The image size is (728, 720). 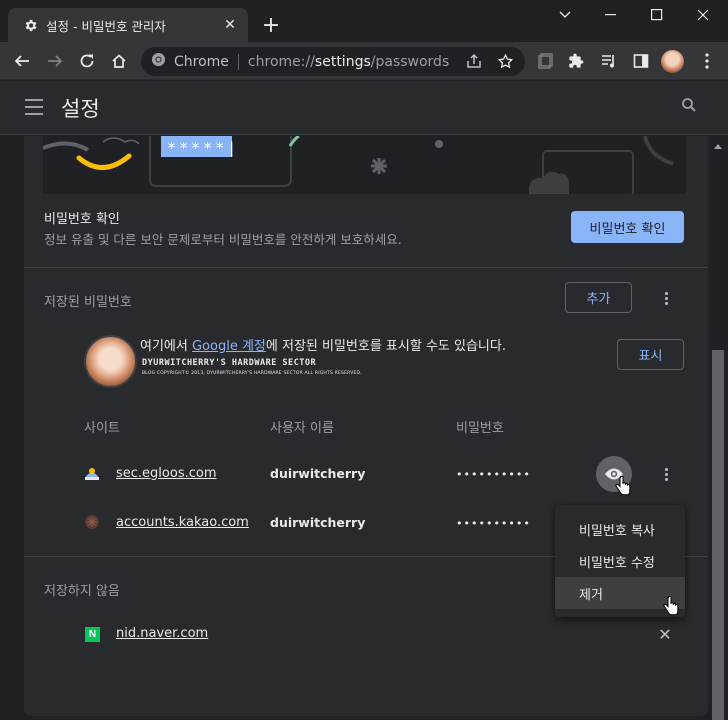 I want to click on scrollbar-thumb, so click(x=718, y=535).